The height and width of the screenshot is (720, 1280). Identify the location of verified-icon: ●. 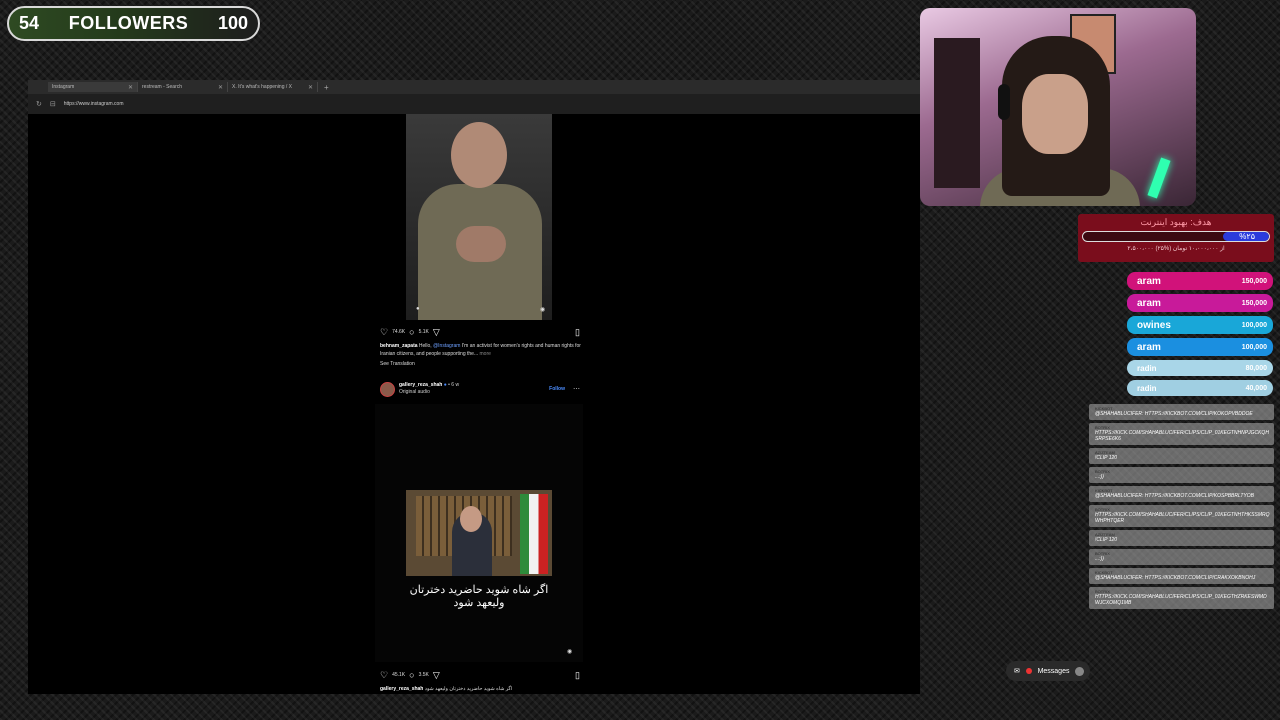
(445, 385).